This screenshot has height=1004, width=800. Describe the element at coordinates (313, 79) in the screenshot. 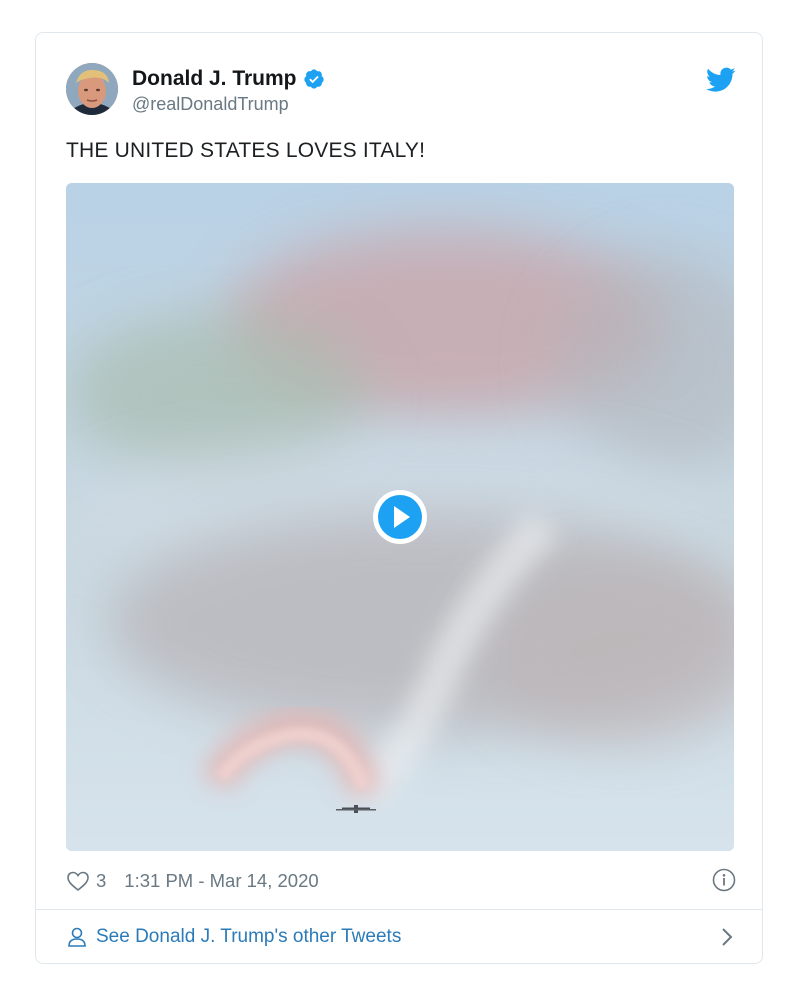

I see `verified-badge-icon` at that location.